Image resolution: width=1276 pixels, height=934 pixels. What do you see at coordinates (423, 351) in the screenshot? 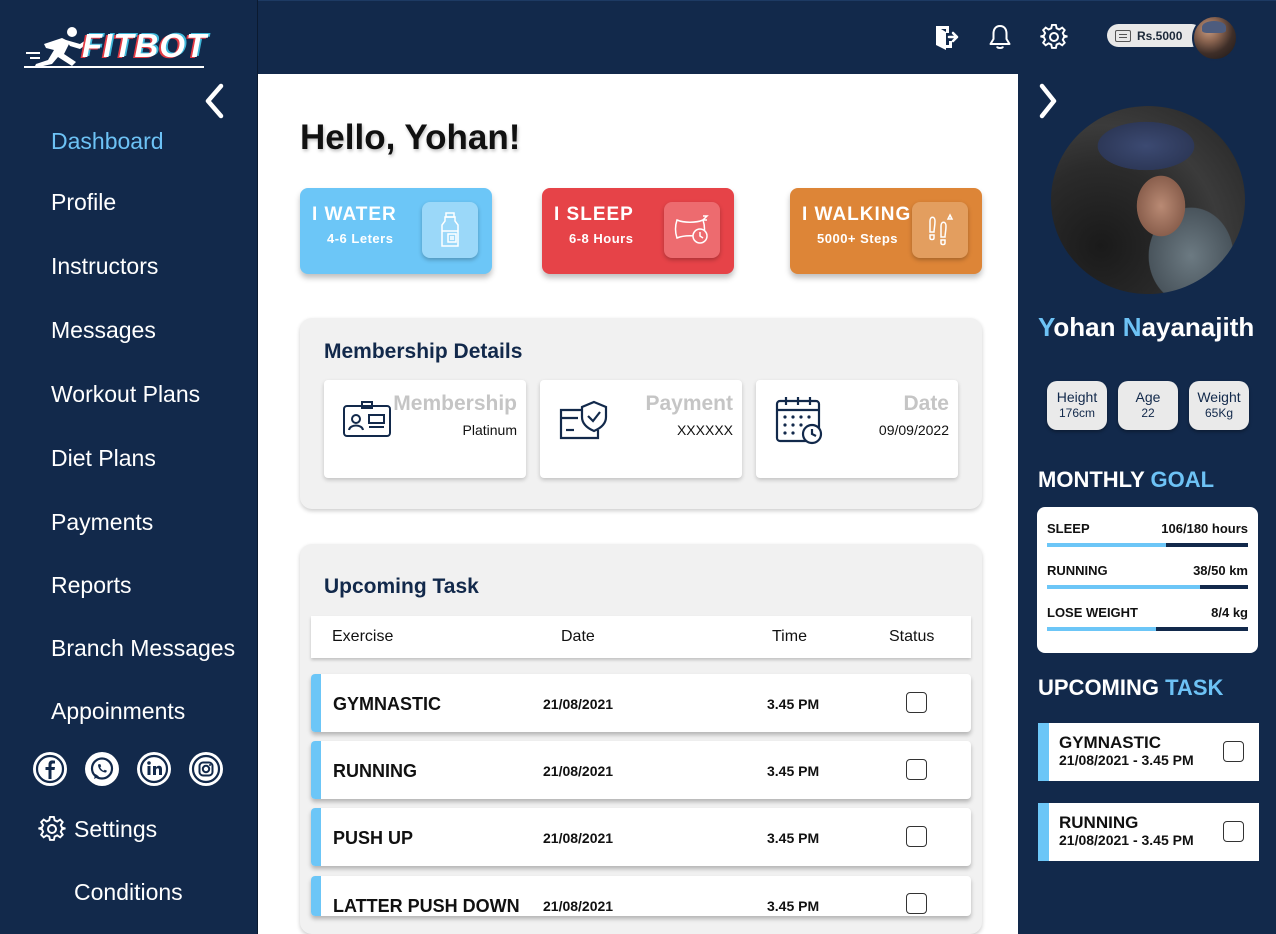
I see `membership-title: Membership Details` at bounding box center [423, 351].